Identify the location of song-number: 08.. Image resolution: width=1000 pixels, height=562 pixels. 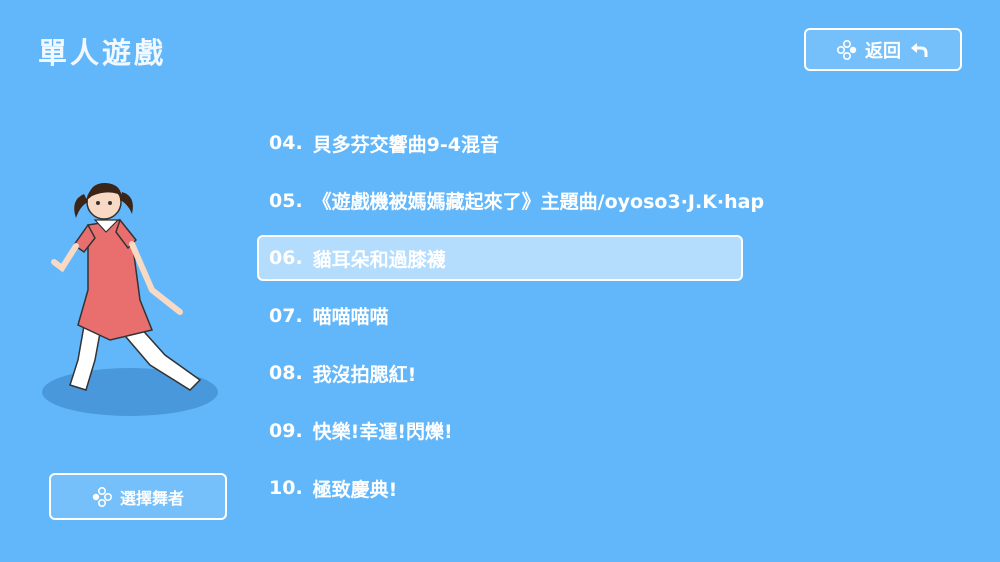
(286, 373).